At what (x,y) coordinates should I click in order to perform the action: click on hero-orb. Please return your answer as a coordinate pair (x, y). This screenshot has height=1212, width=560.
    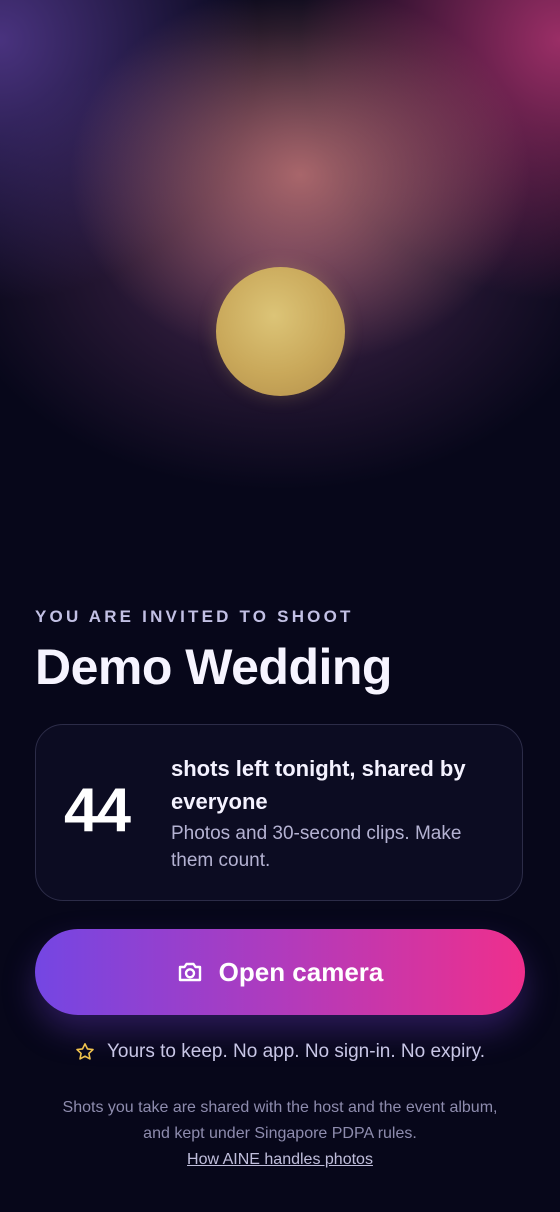
    Looking at the image, I should click on (280, 331).